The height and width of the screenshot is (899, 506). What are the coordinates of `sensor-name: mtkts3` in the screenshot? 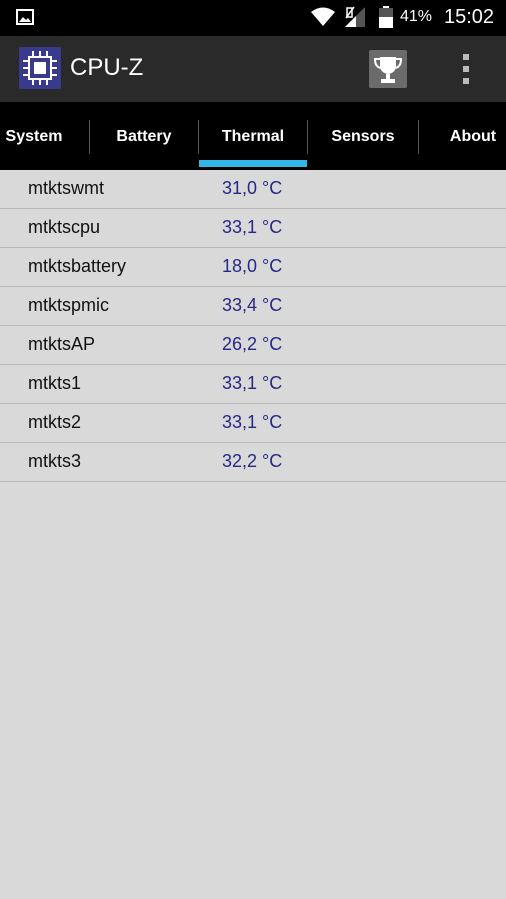 It's located at (55, 461).